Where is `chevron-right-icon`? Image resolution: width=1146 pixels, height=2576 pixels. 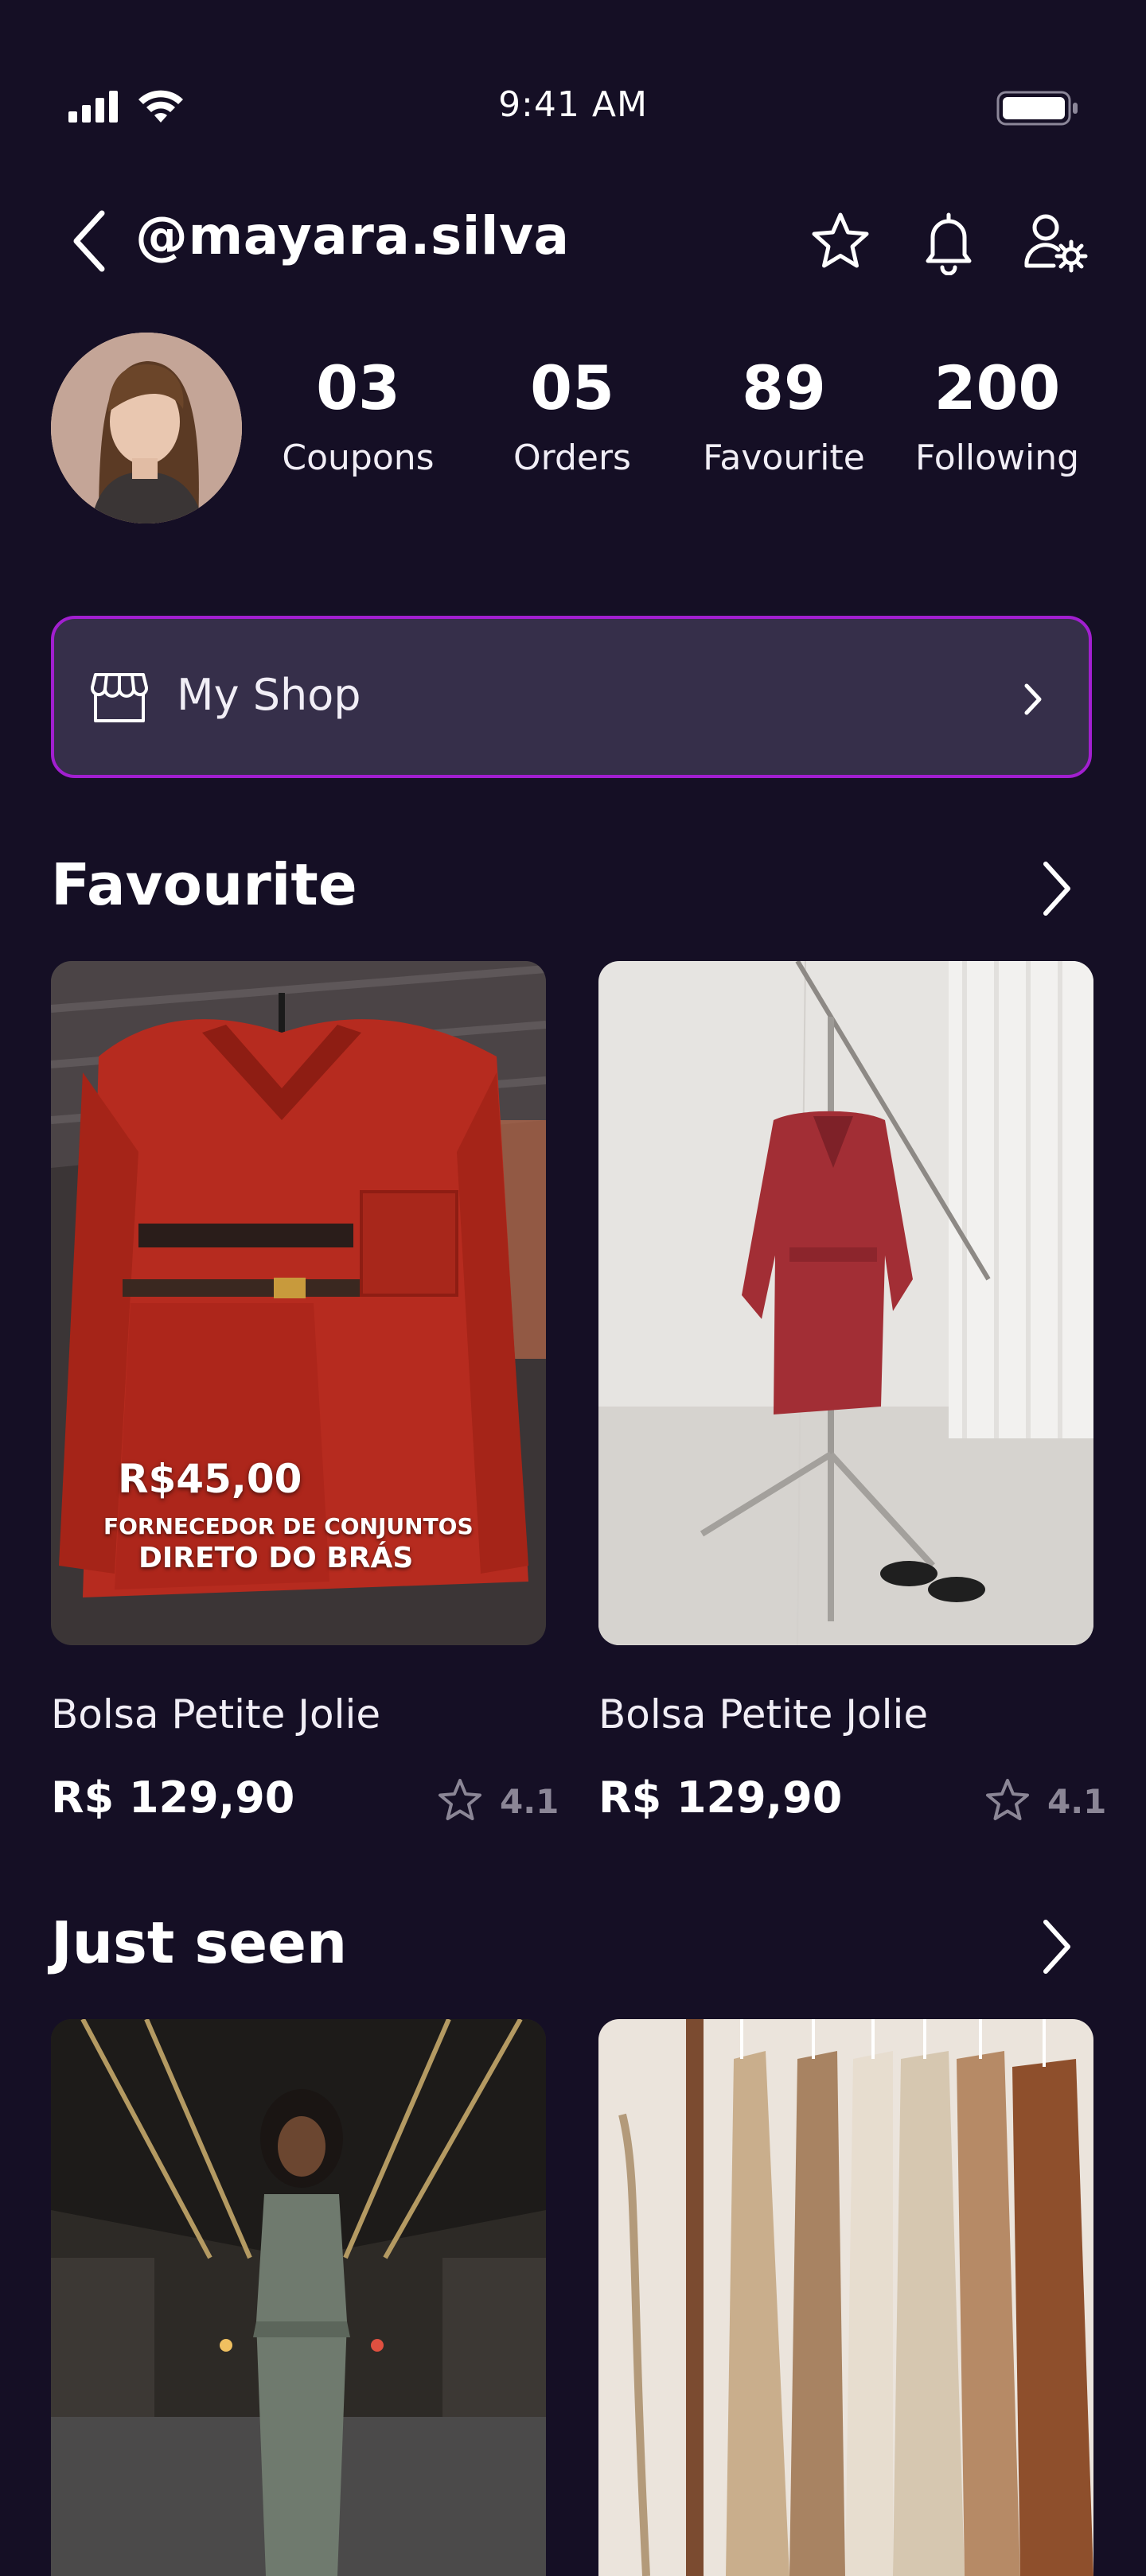 chevron-right-icon is located at coordinates (1033, 699).